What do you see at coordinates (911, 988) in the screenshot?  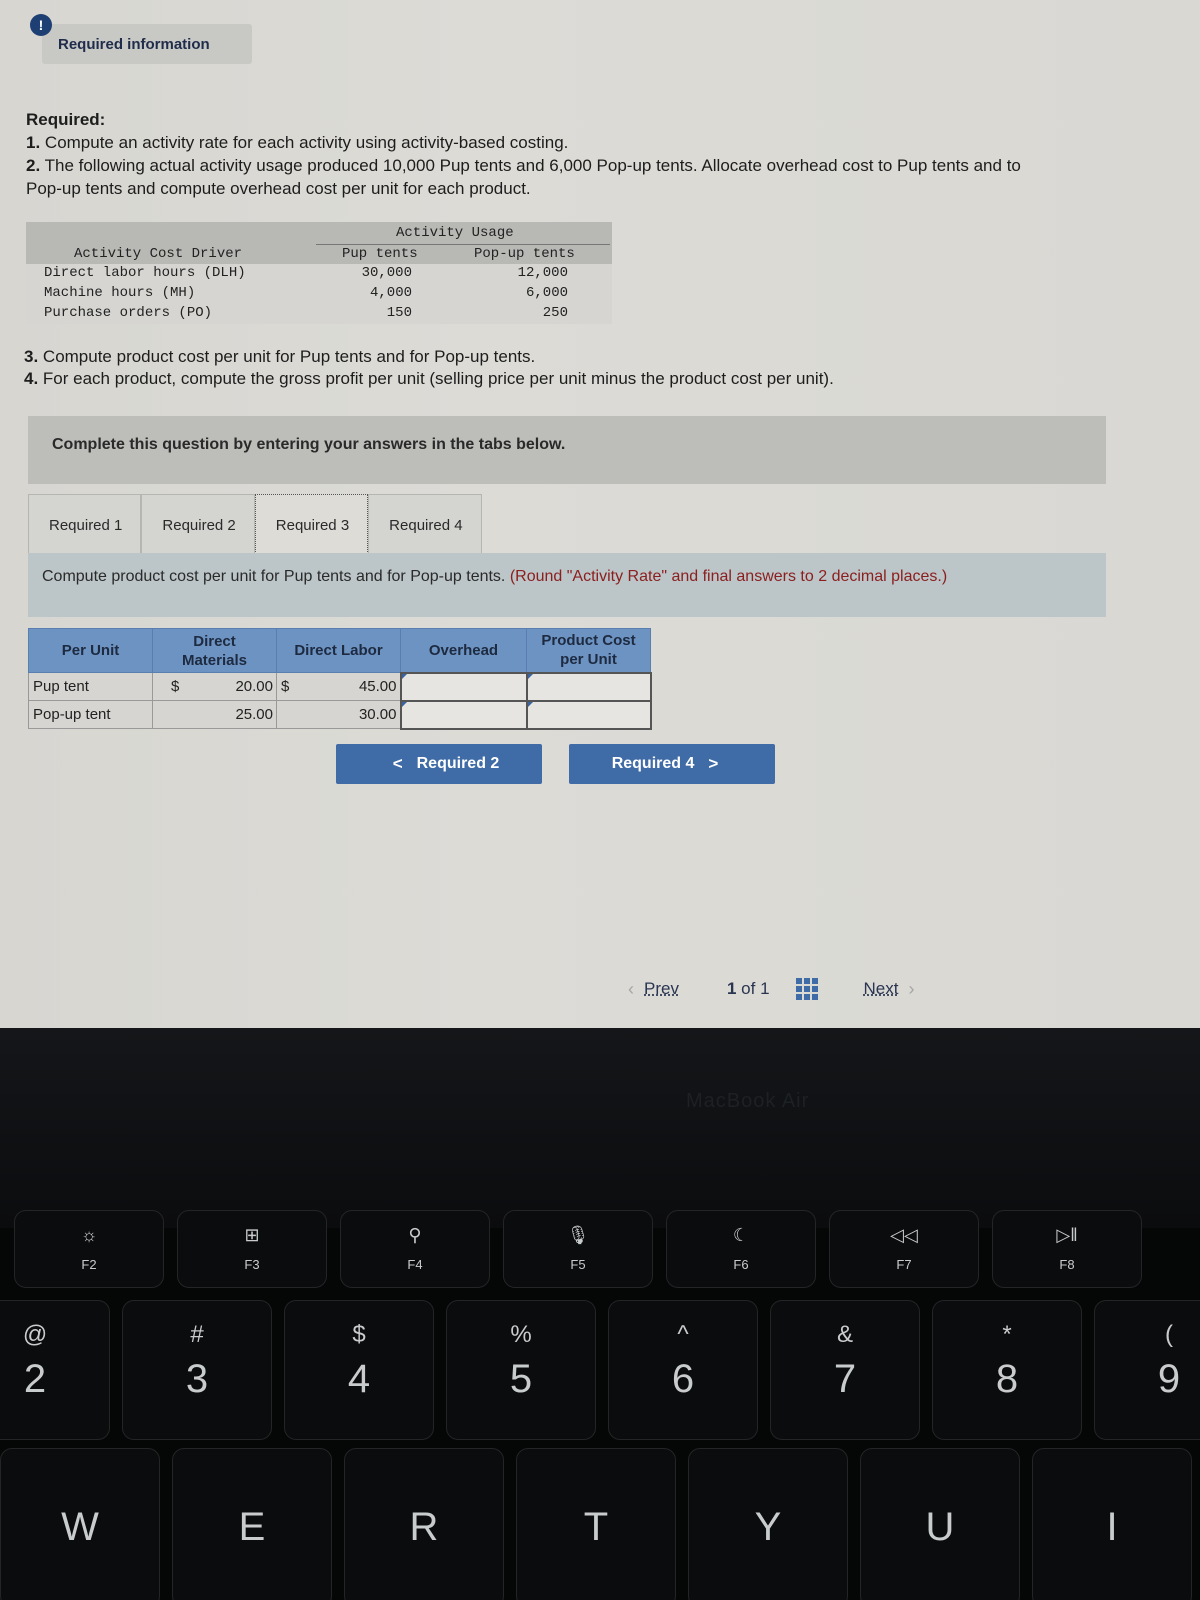 I see `chevron-right-icon: ›` at bounding box center [911, 988].